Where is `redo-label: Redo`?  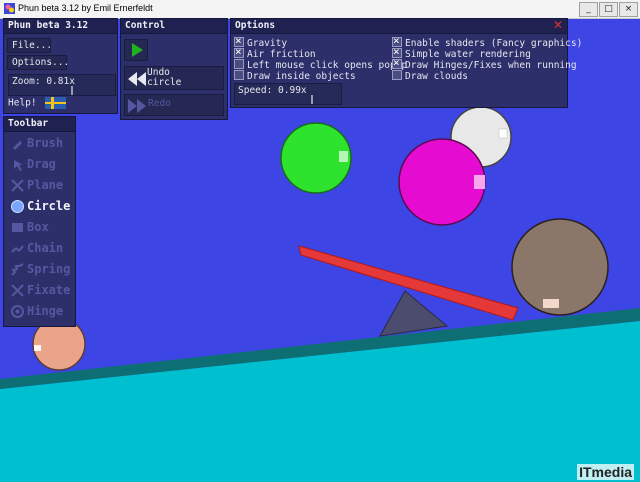
redo-label: Redo is located at coordinates (159, 103).